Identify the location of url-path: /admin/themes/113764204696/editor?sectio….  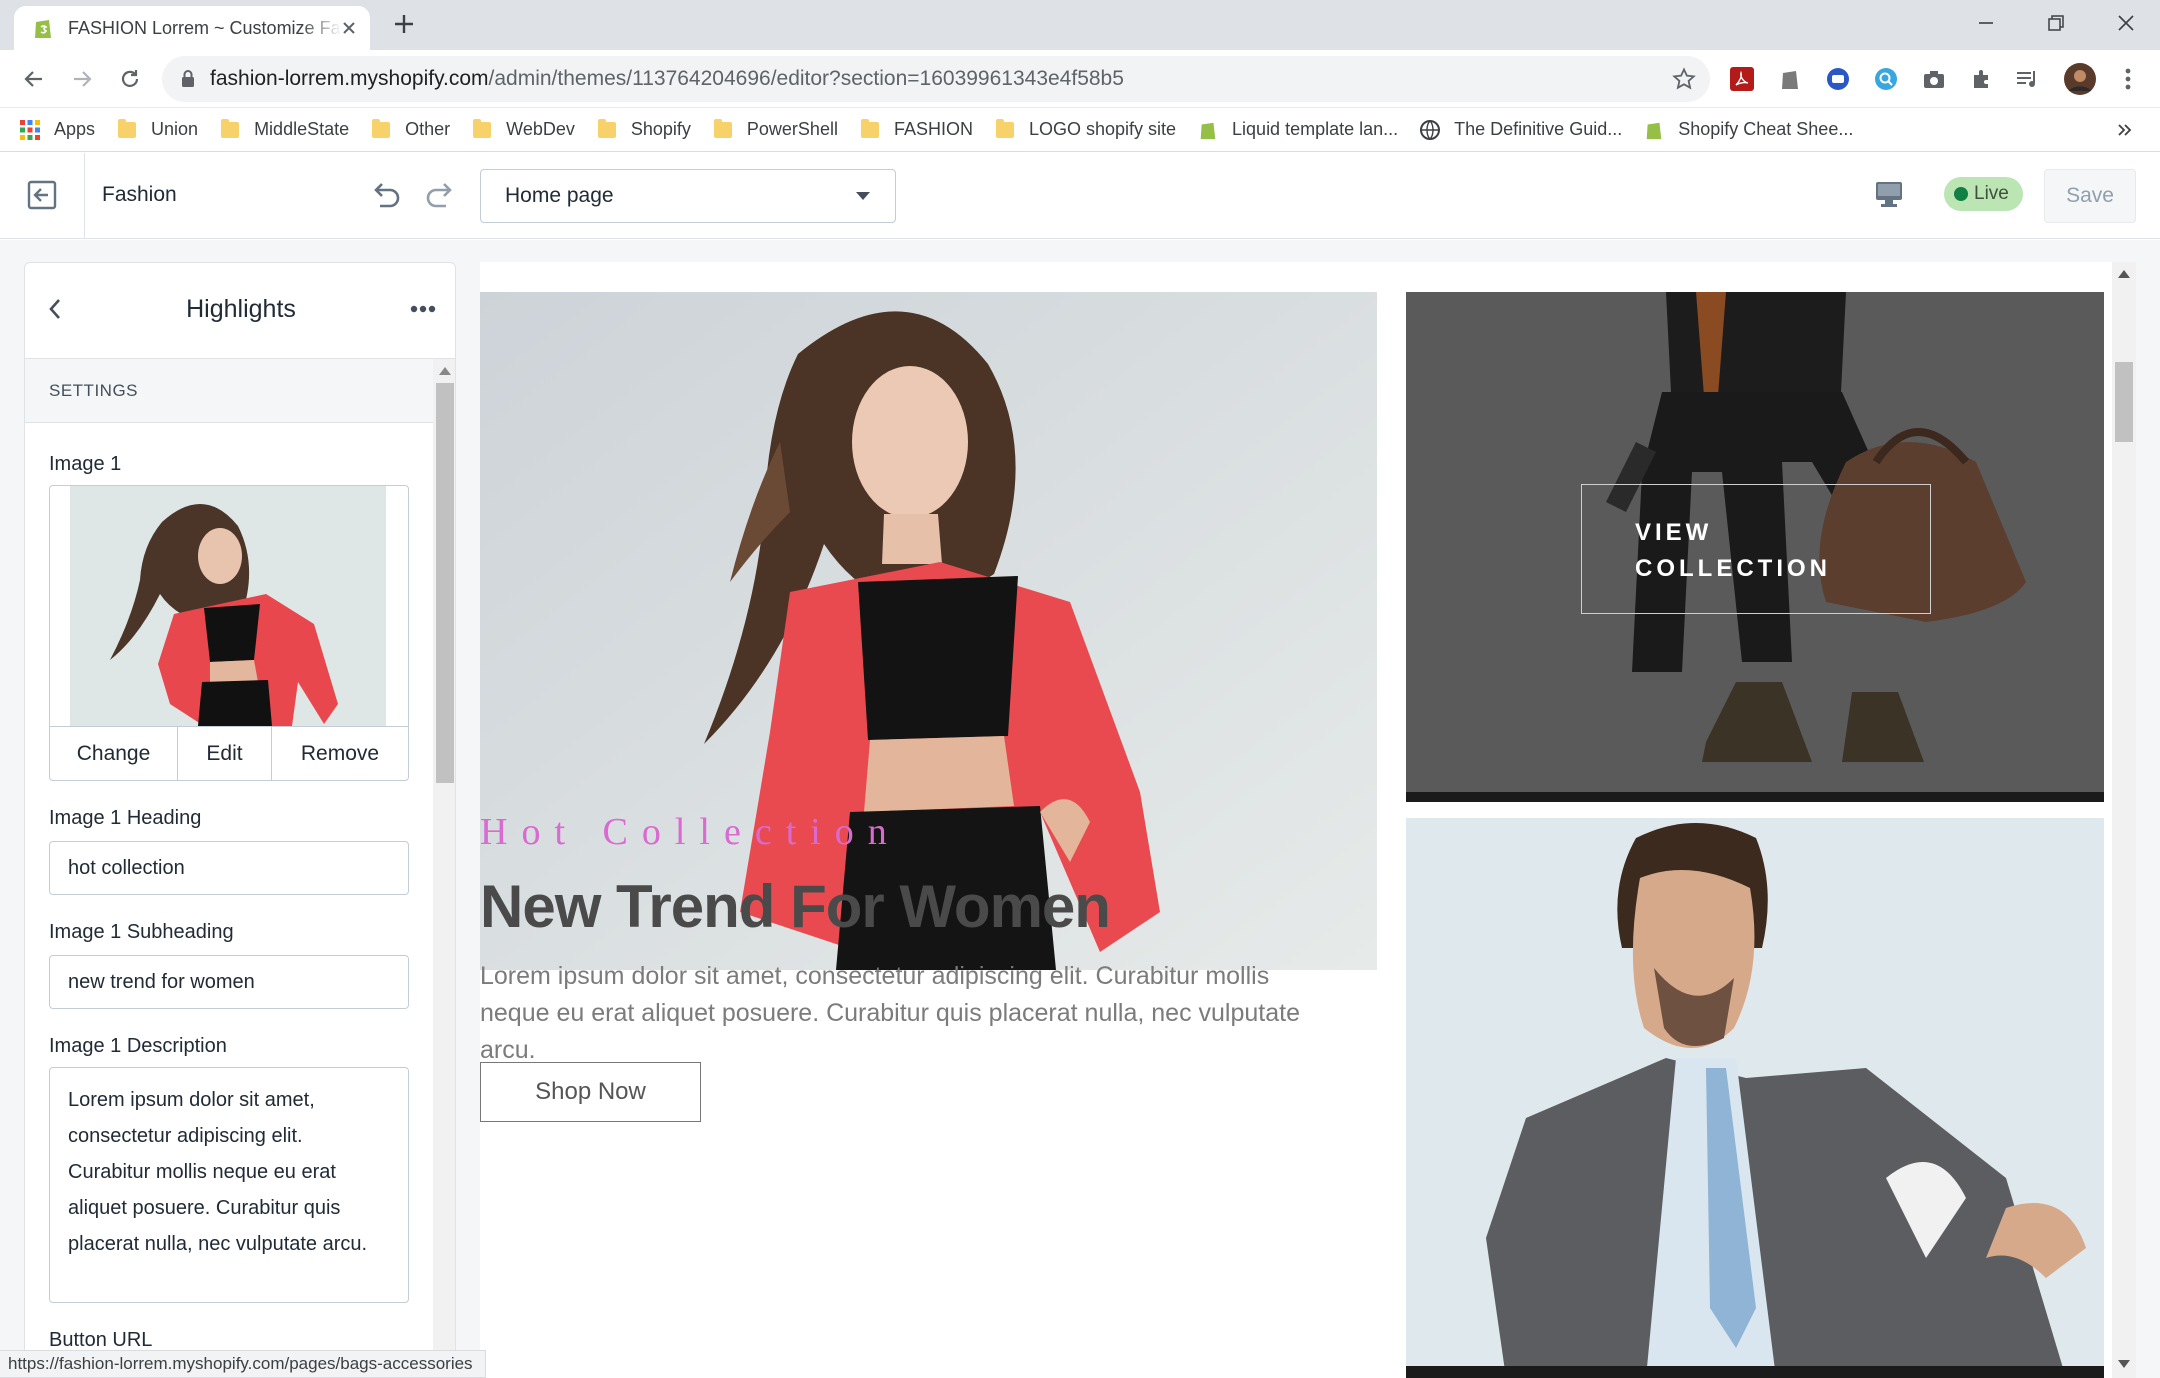
(806, 78).